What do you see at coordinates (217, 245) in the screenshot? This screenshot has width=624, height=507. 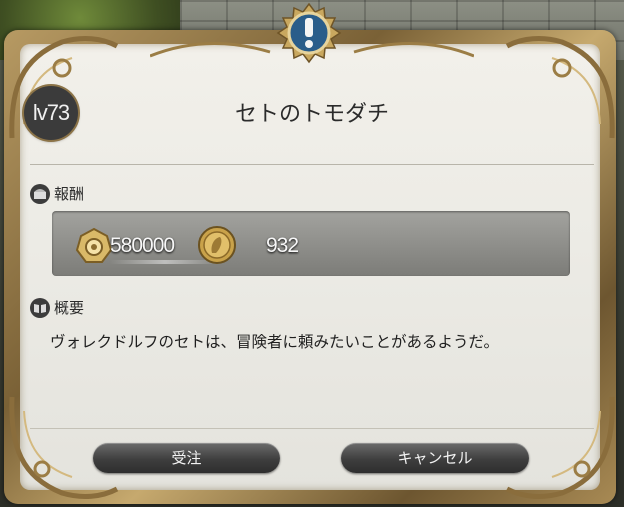 I see `gold-coin-icon` at bounding box center [217, 245].